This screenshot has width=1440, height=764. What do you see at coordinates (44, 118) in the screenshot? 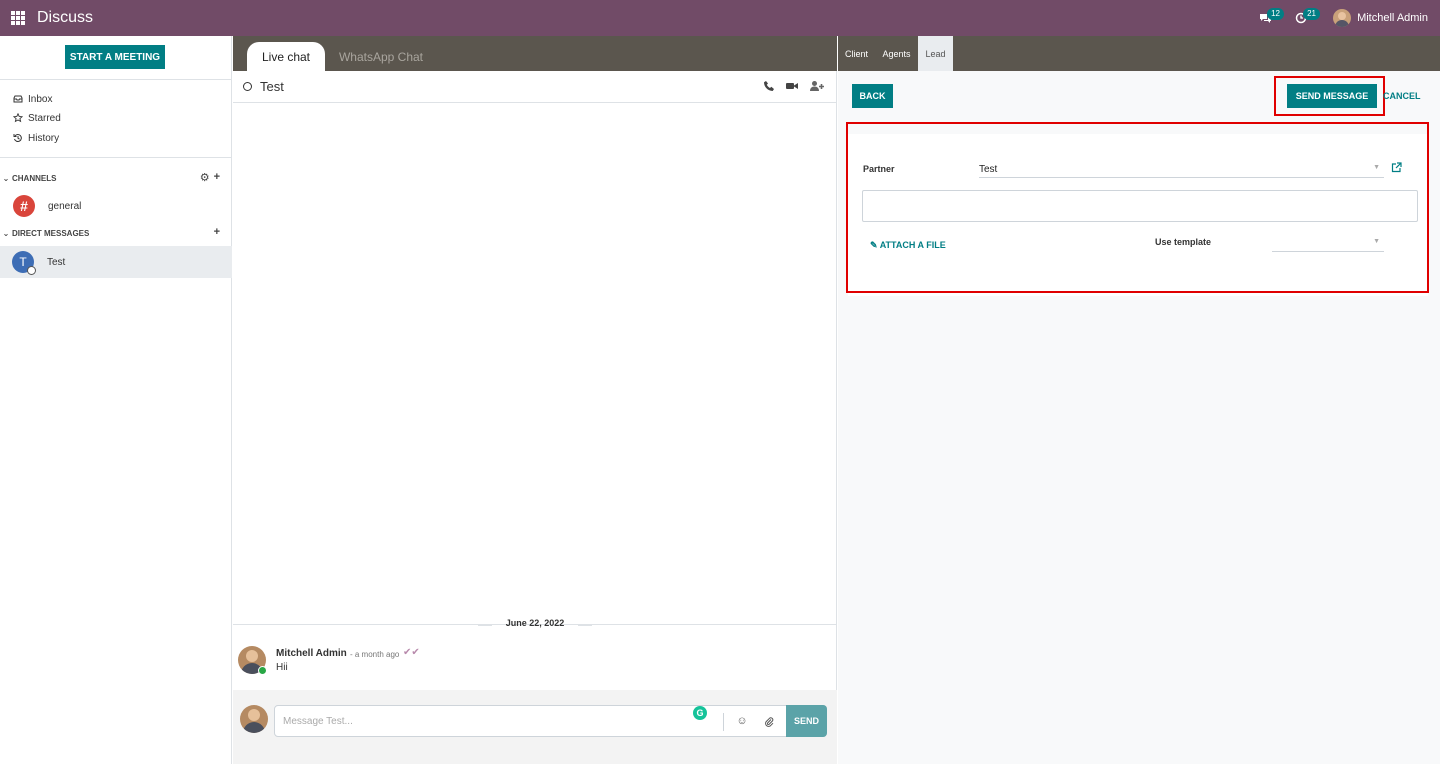
I see `sidebar-item-label: Starred` at bounding box center [44, 118].